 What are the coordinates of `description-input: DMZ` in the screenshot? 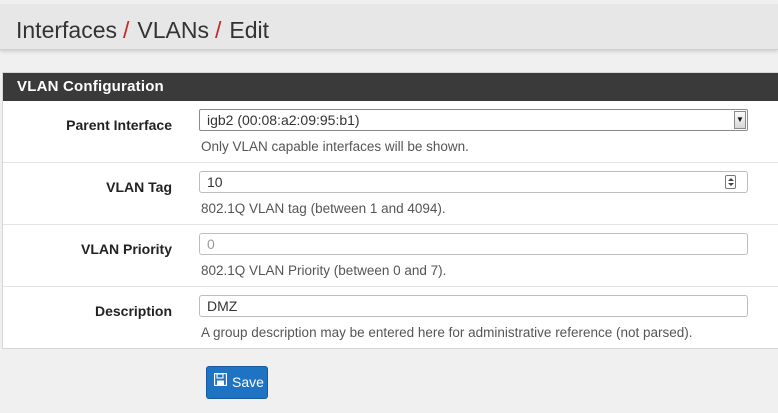 It's located at (473, 306).